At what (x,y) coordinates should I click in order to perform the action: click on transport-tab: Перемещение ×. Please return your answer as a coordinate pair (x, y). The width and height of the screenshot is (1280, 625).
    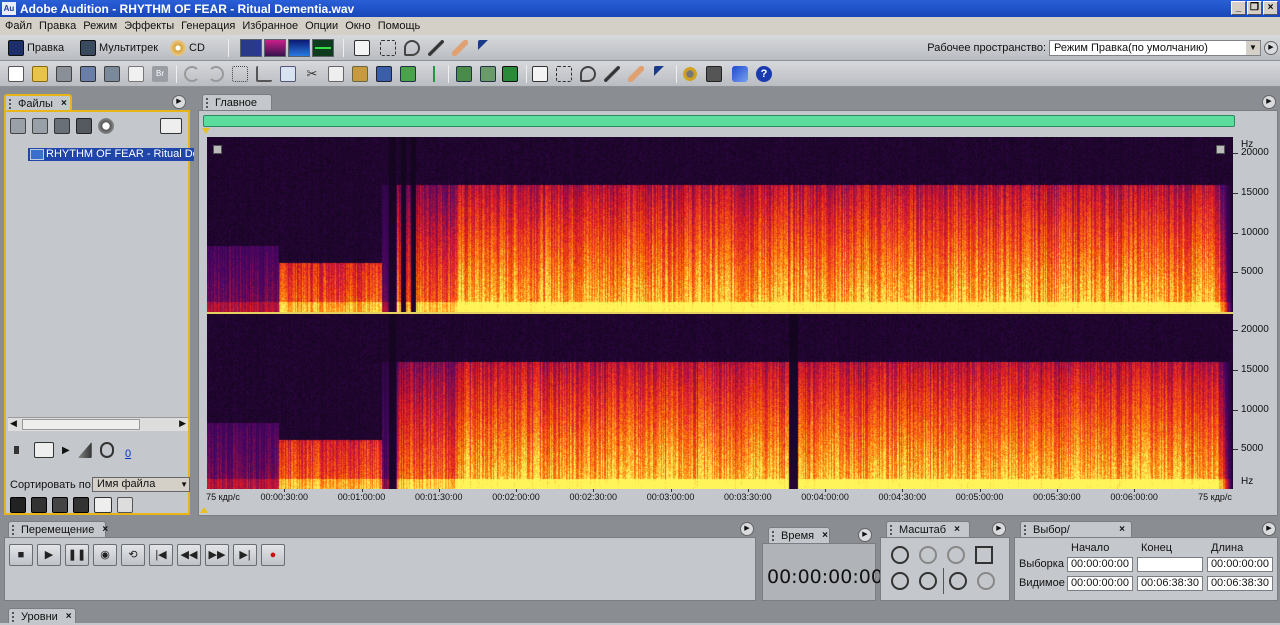
    Looking at the image, I should click on (58, 529).